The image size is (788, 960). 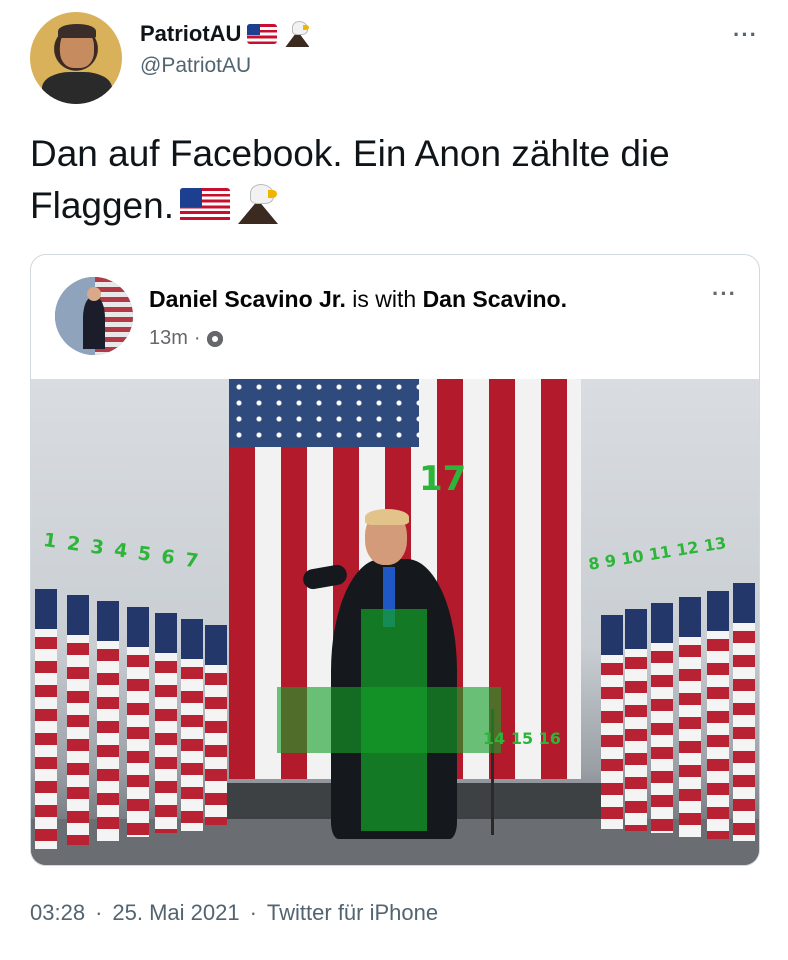 What do you see at coordinates (657, 553) in the screenshot?
I see `annotation-right-numbers: 8 9 10 11 12 13` at bounding box center [657, 553].